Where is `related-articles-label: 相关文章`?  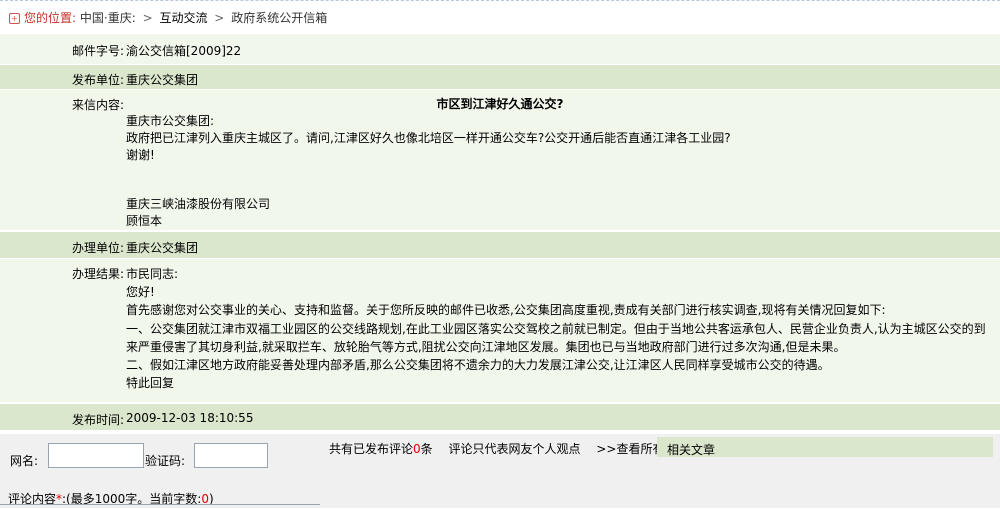 related-articles-label: 相关文章 is located at coordinates (691, 450).